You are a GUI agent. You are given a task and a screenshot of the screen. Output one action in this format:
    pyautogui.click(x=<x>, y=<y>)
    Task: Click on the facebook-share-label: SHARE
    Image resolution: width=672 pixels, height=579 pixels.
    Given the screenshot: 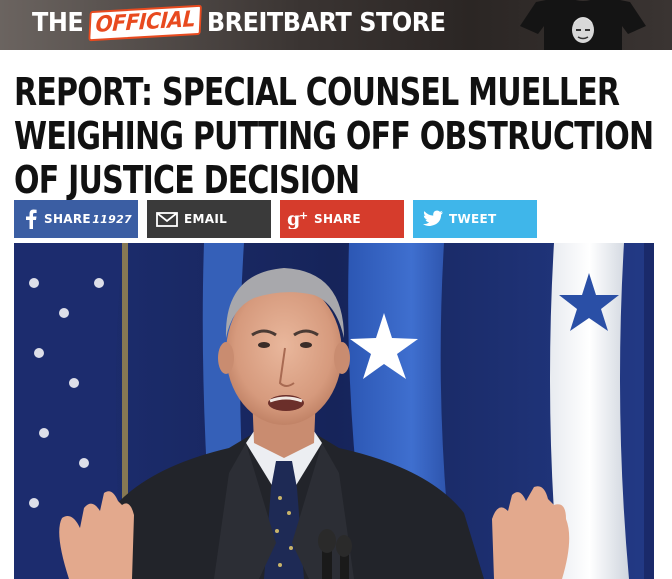 What is the action you would take?
    pyautogui.click(x=67, y=219)
    